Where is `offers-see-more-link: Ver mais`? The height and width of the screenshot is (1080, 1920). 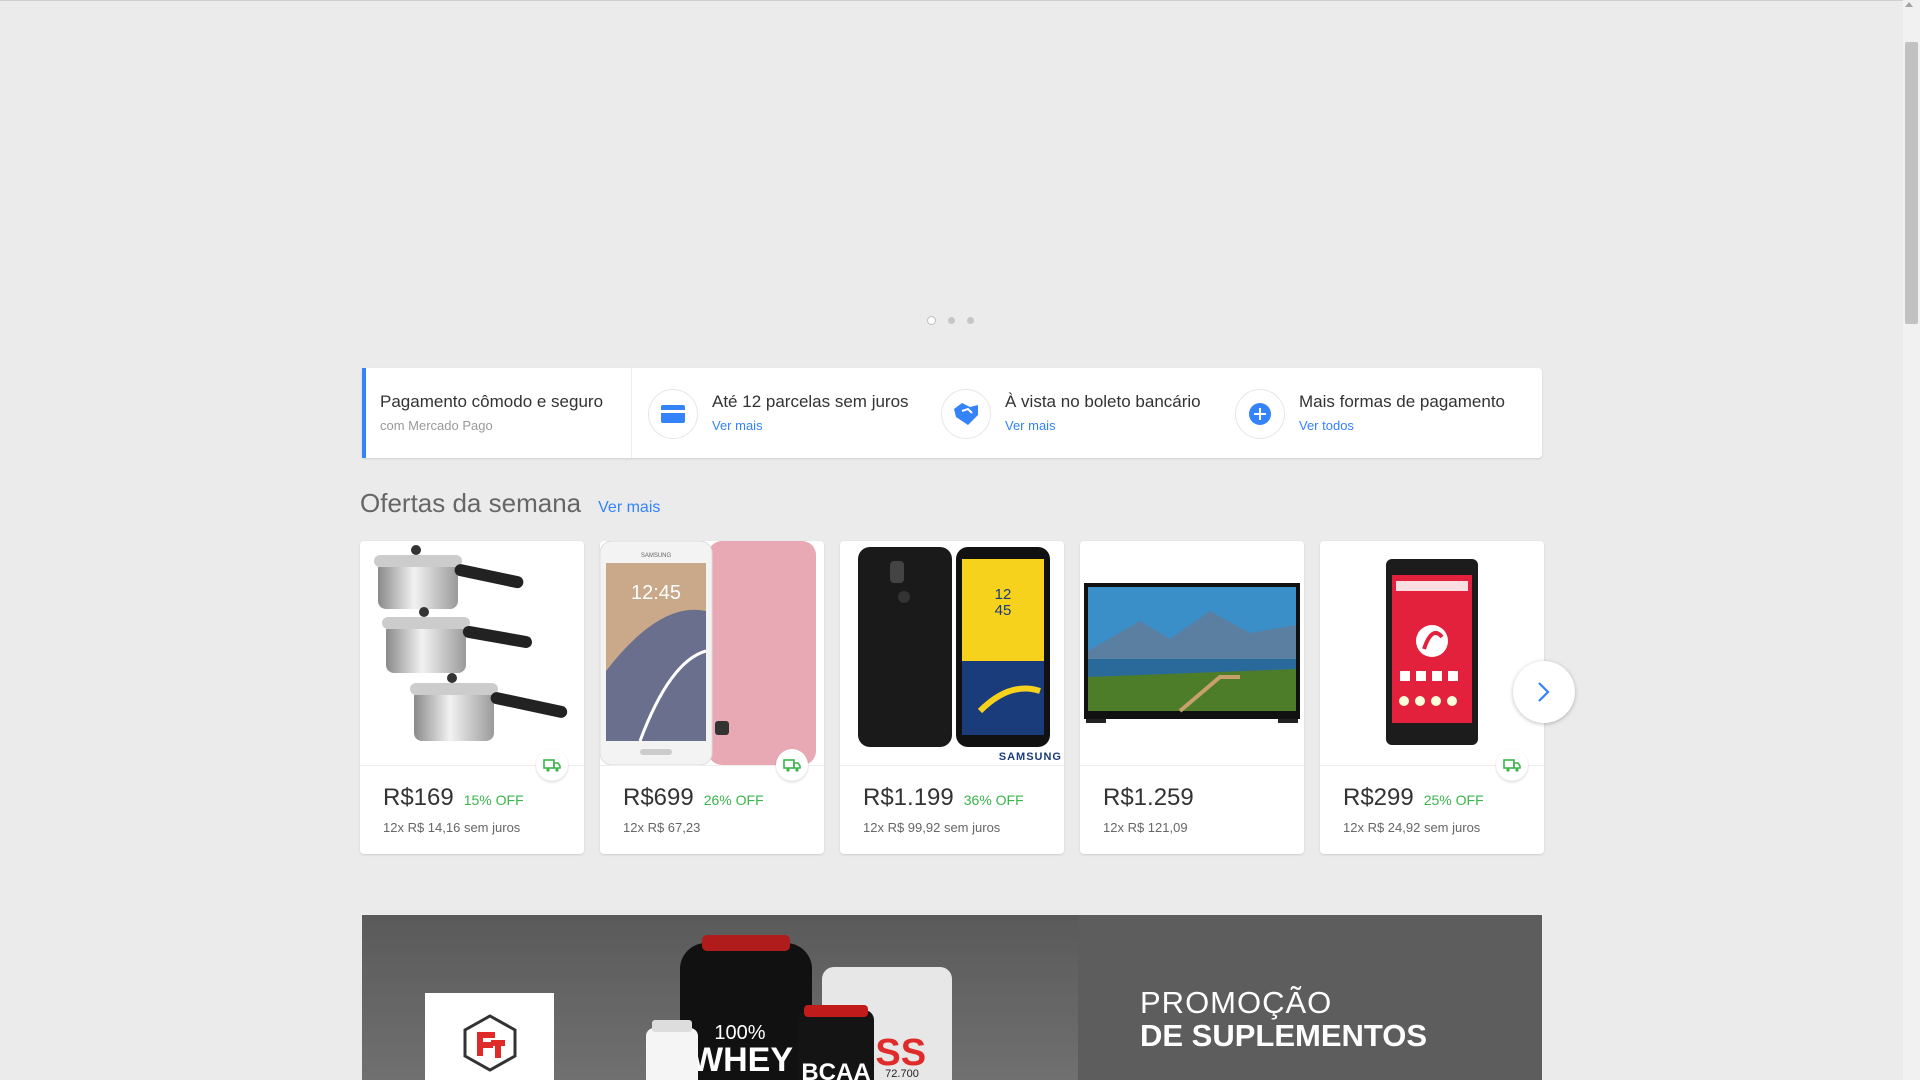
offers-see-more-link: Ver mais is located at coordinates (629, 508).